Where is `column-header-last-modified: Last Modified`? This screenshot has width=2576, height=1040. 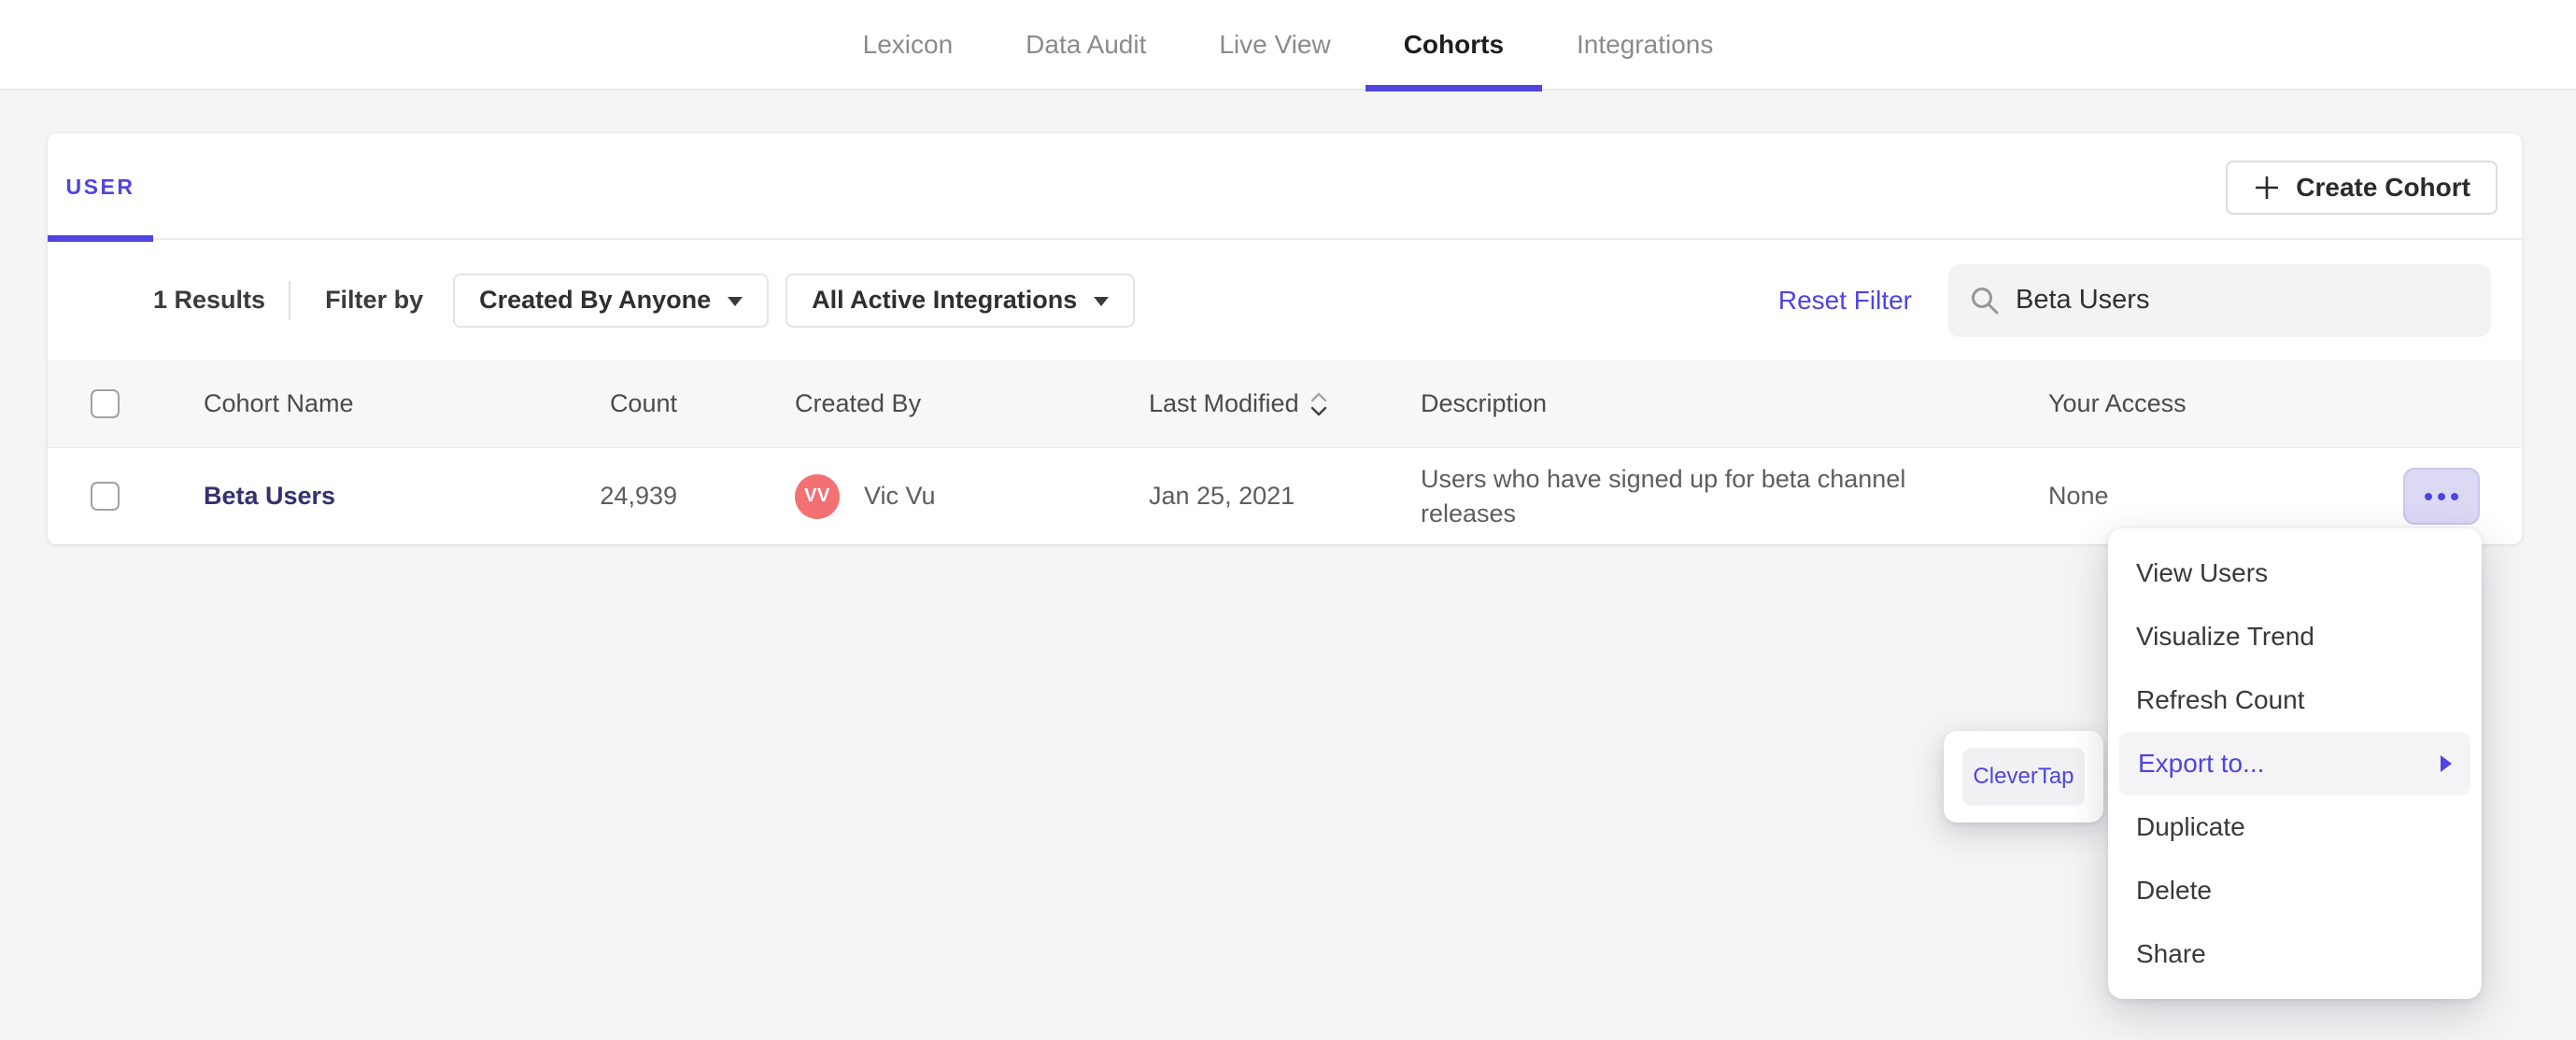 column-header-last-modified: Last Modified is located at coordinates (1285, 403).